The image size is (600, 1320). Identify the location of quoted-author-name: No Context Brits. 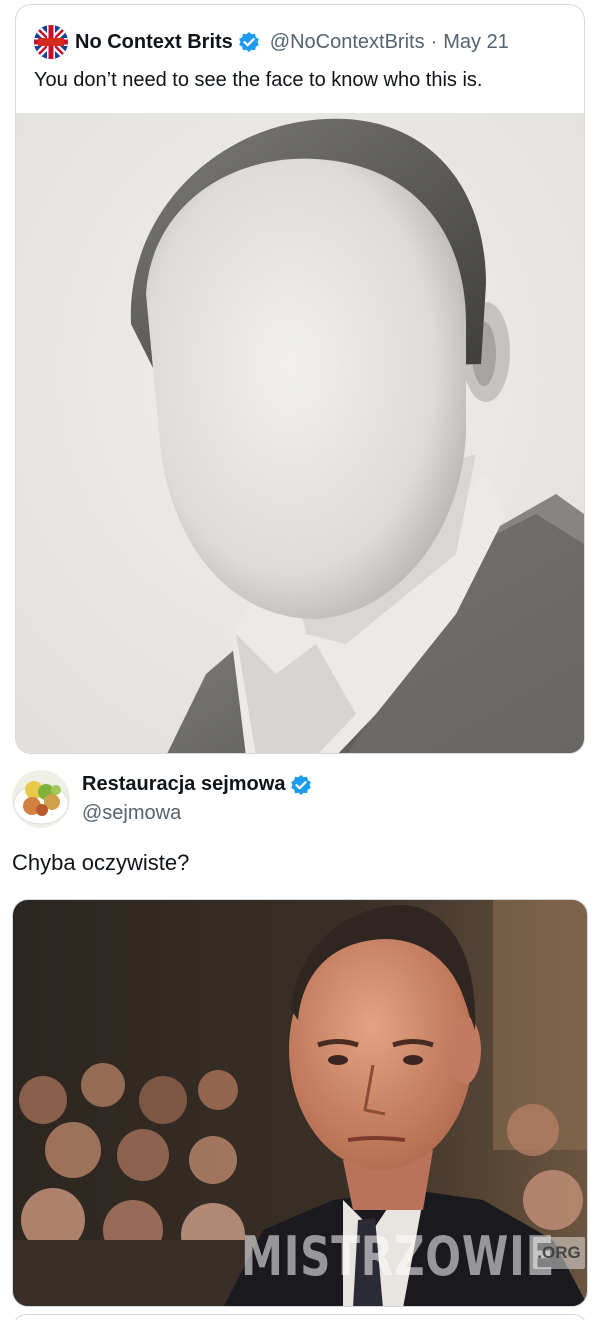
(154, 42).